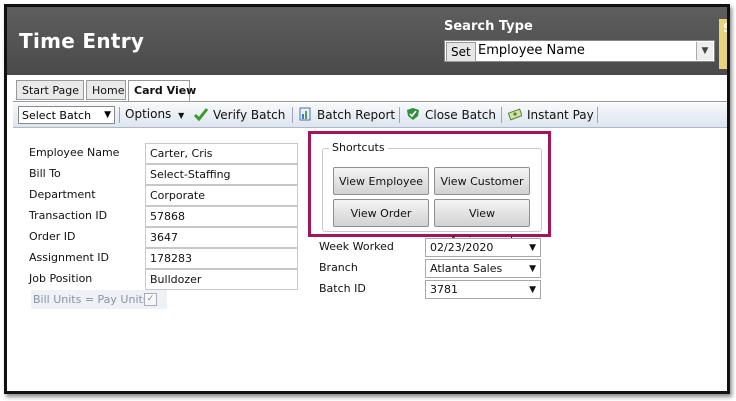 This screenshot has height=401, width=736. I want to click on search-type-value: Employee Name, so click(531, 50).